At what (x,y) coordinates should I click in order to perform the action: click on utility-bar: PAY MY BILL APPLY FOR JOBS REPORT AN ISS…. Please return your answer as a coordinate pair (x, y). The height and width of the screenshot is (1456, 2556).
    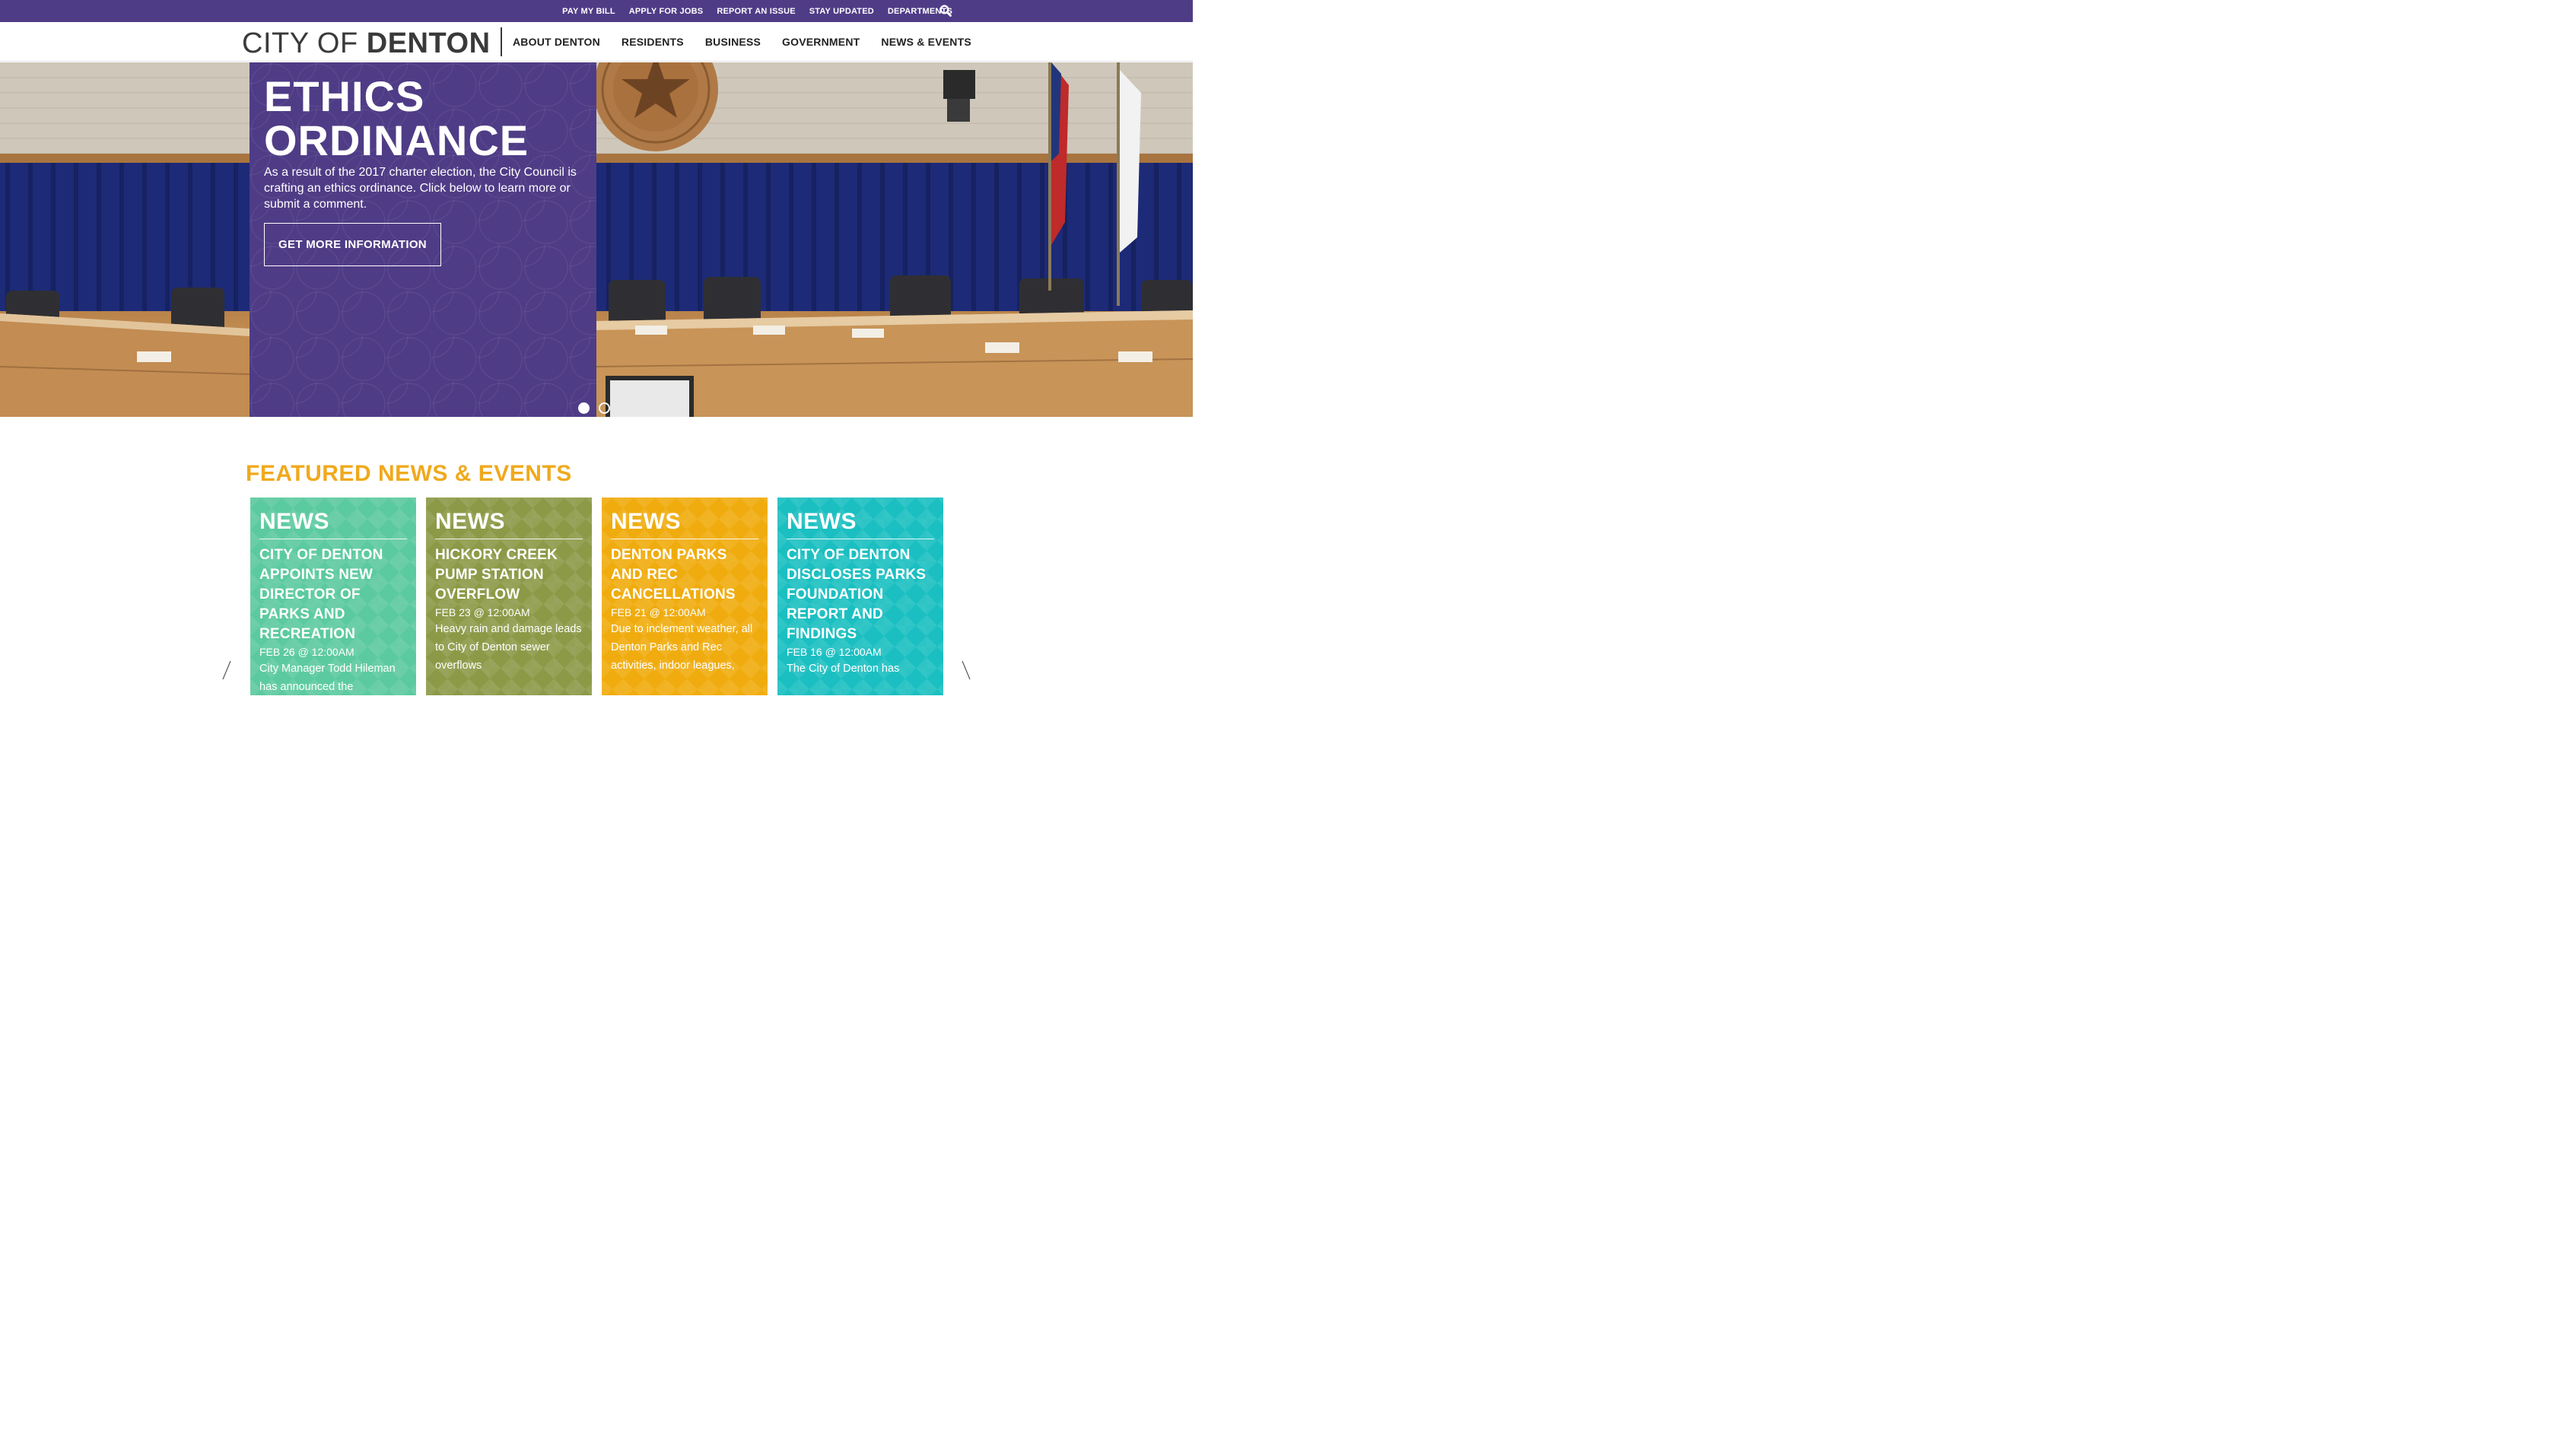
    Looking at the image, I should click on (596, 11).